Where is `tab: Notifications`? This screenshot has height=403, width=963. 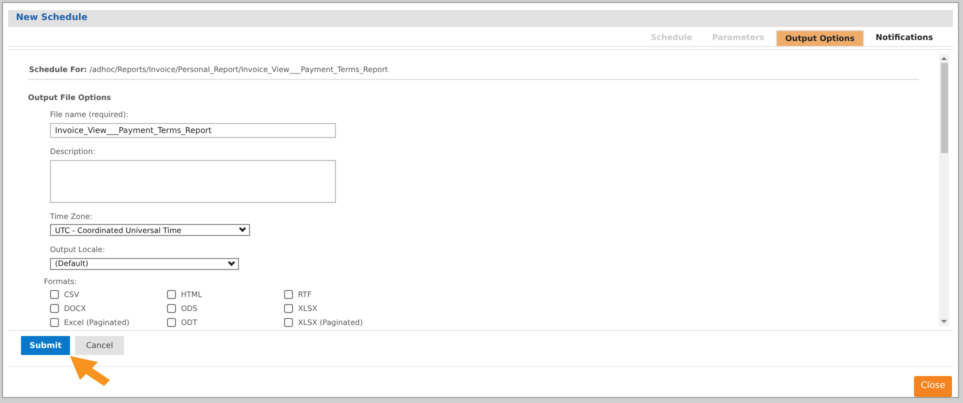 tab: Notifications is located at coordinates (904, 38).